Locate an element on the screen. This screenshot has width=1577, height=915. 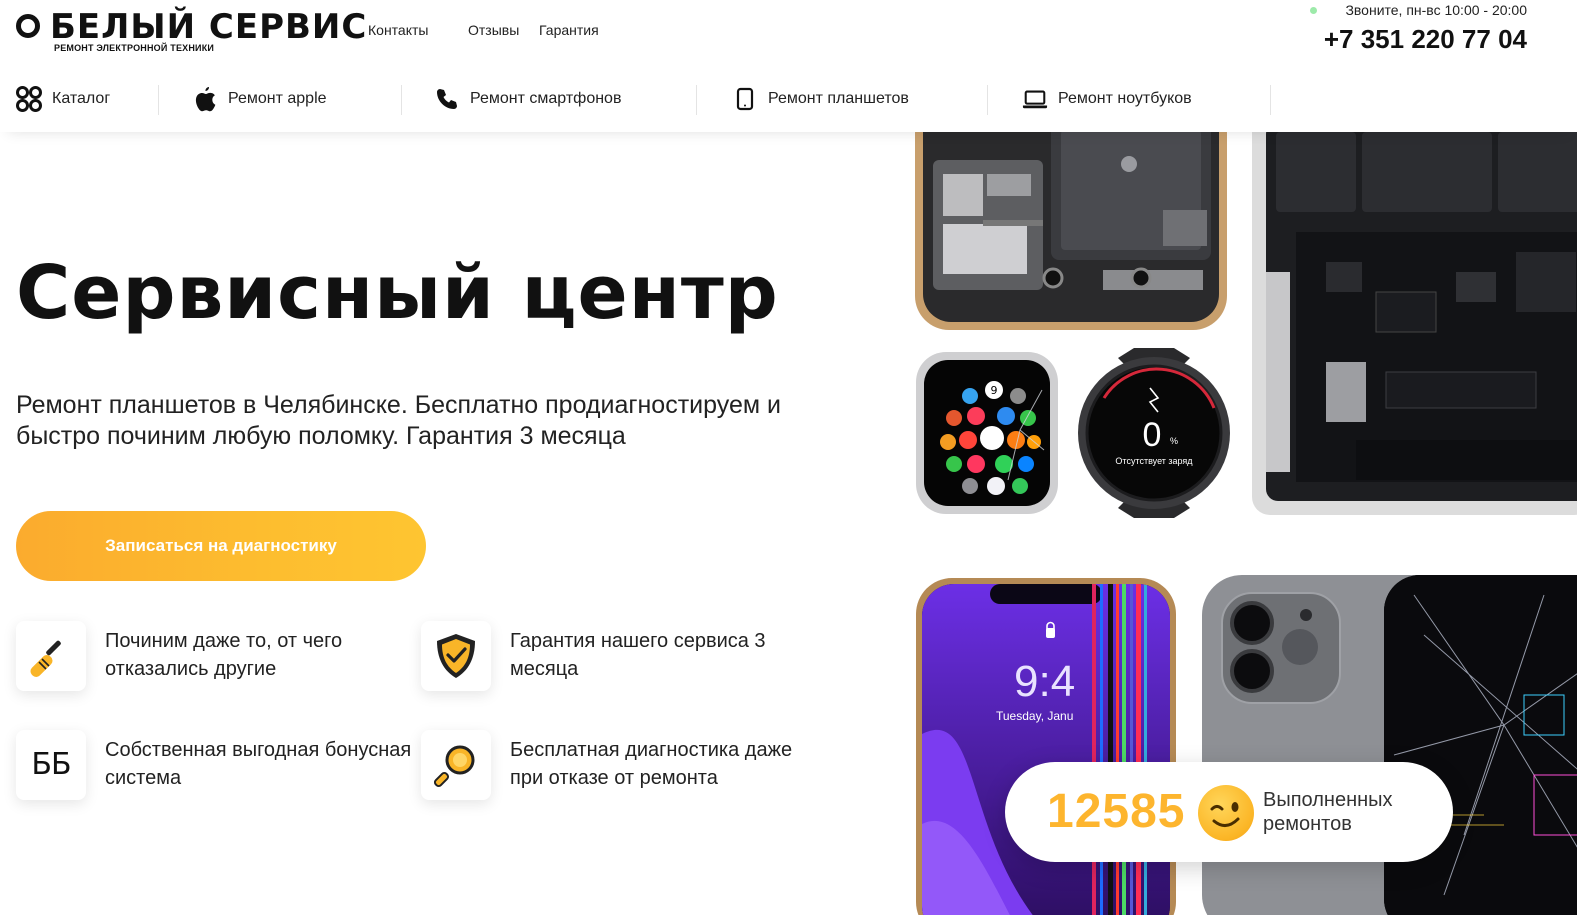
shield-check-icon is located at coordinates (456, 656).